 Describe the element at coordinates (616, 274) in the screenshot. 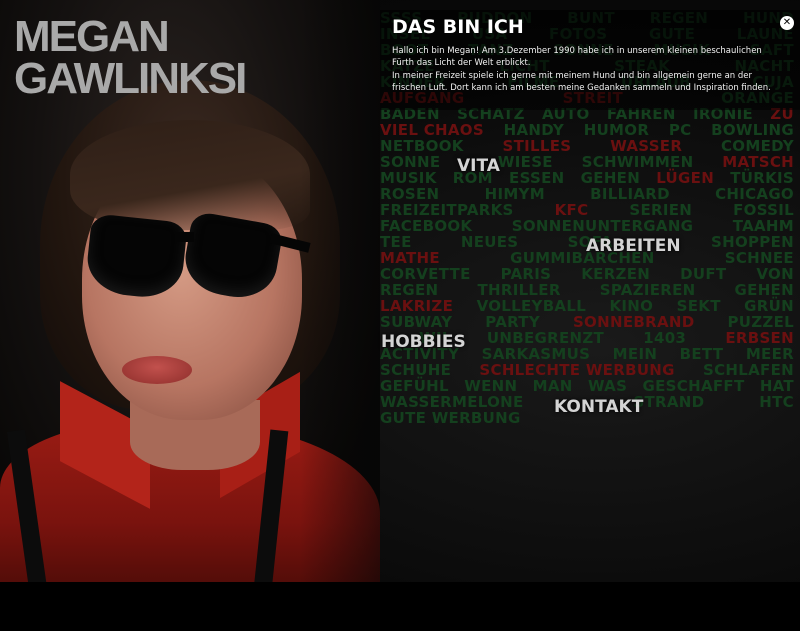

I see `word-cloud-word: KERZEN` at that location.